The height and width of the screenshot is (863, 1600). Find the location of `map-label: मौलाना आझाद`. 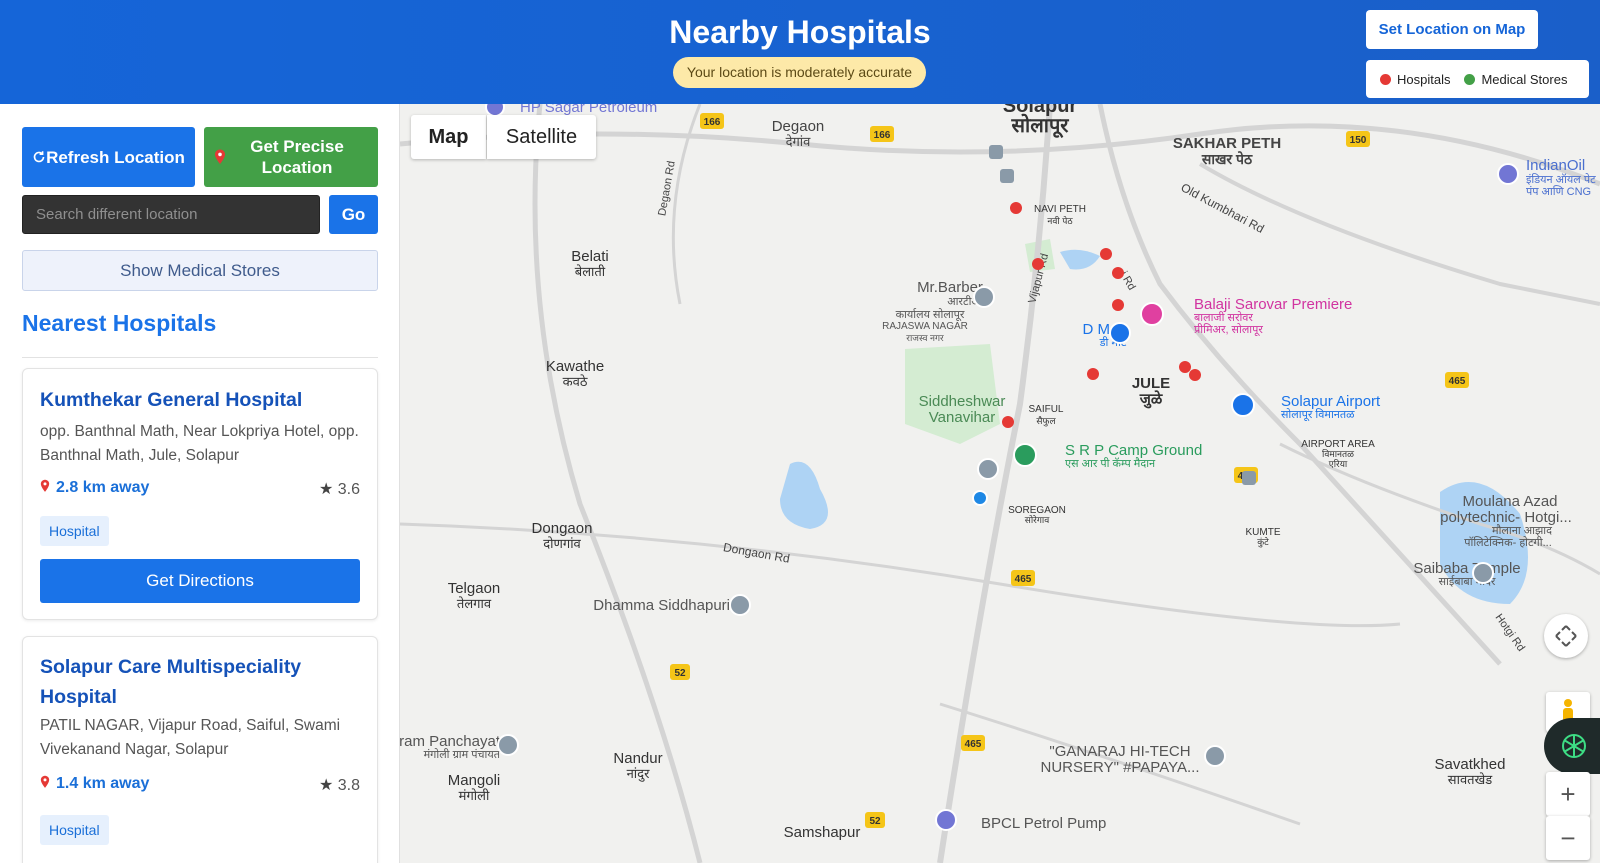

map-label: मौलाना आझाद is located at coordinates (1522, 530).